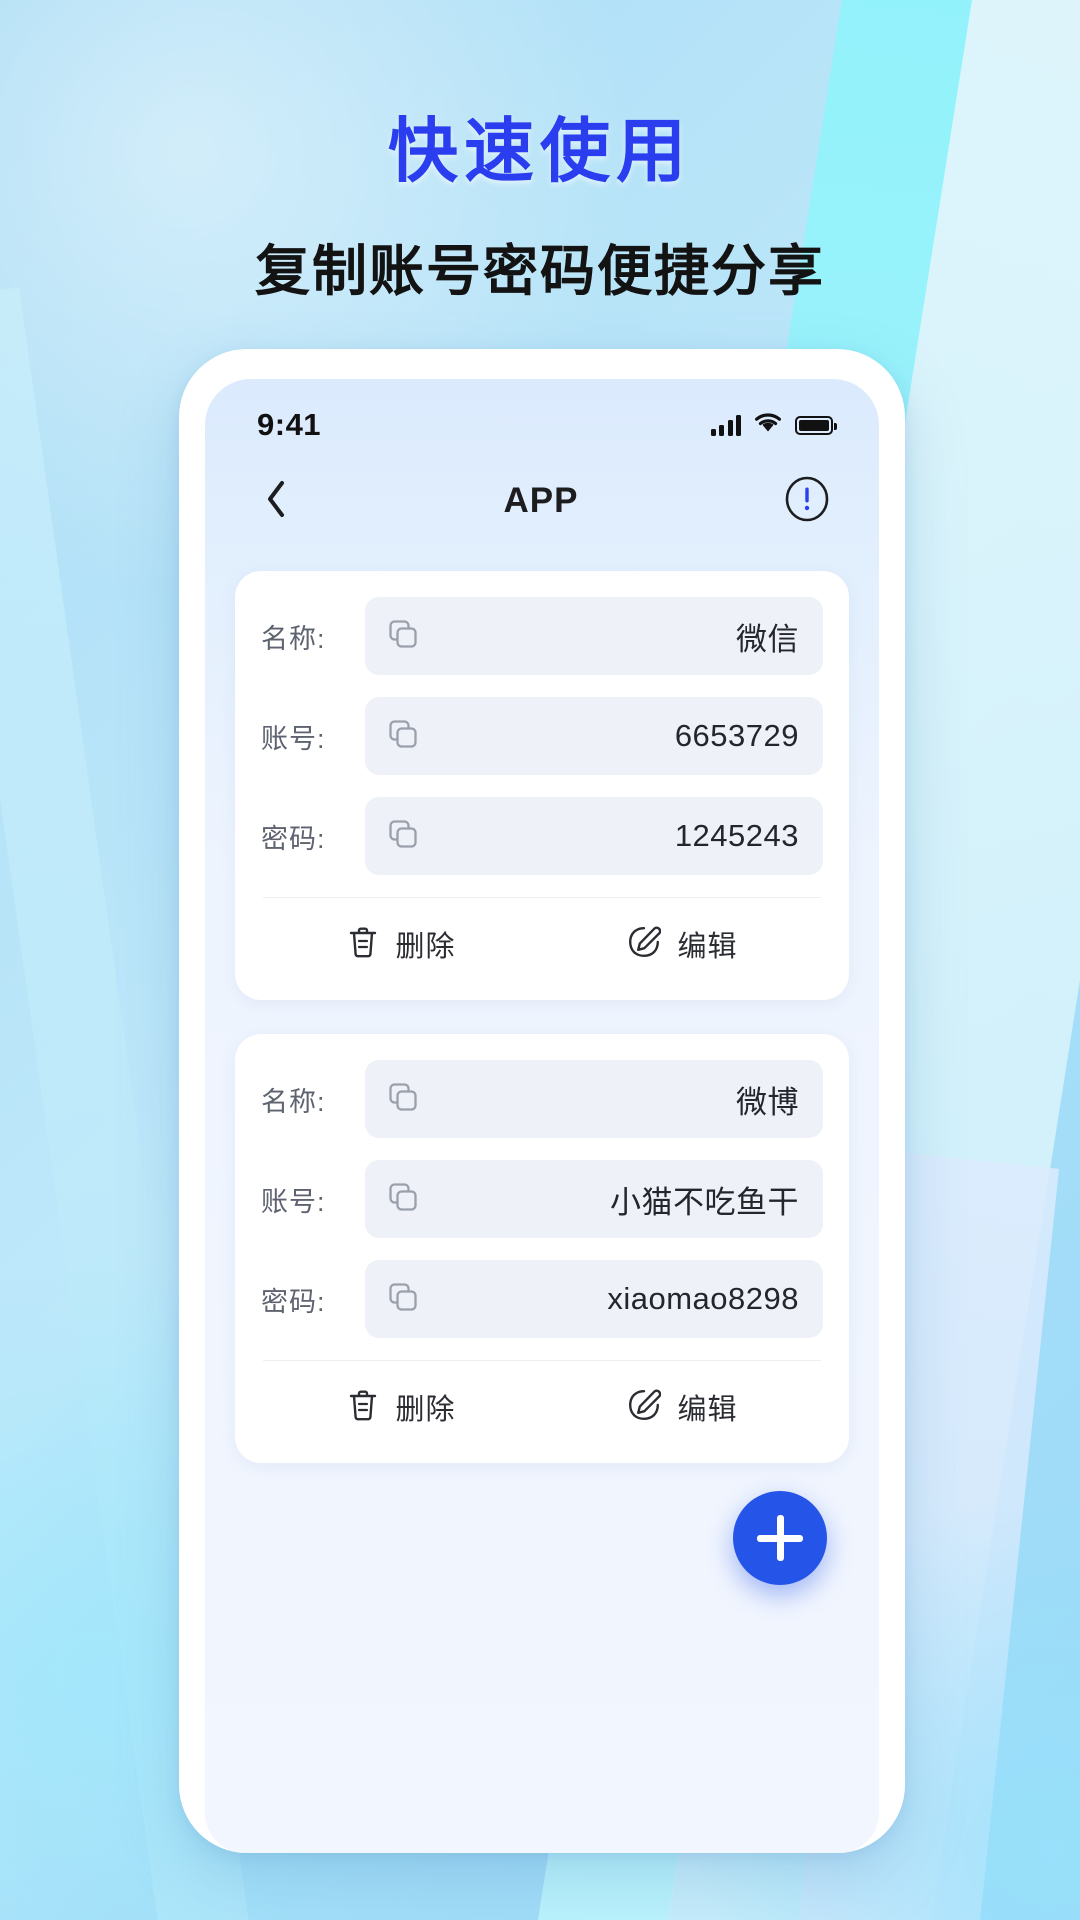 This screenshot has width=1080, height=1920. What do you see at coordinates (542, 785) in the screenshot?
I see `account-card: 名称: 微信 账号: 6653729 密码: 1245243 删除 编辑` at bounding box center [542, 785].